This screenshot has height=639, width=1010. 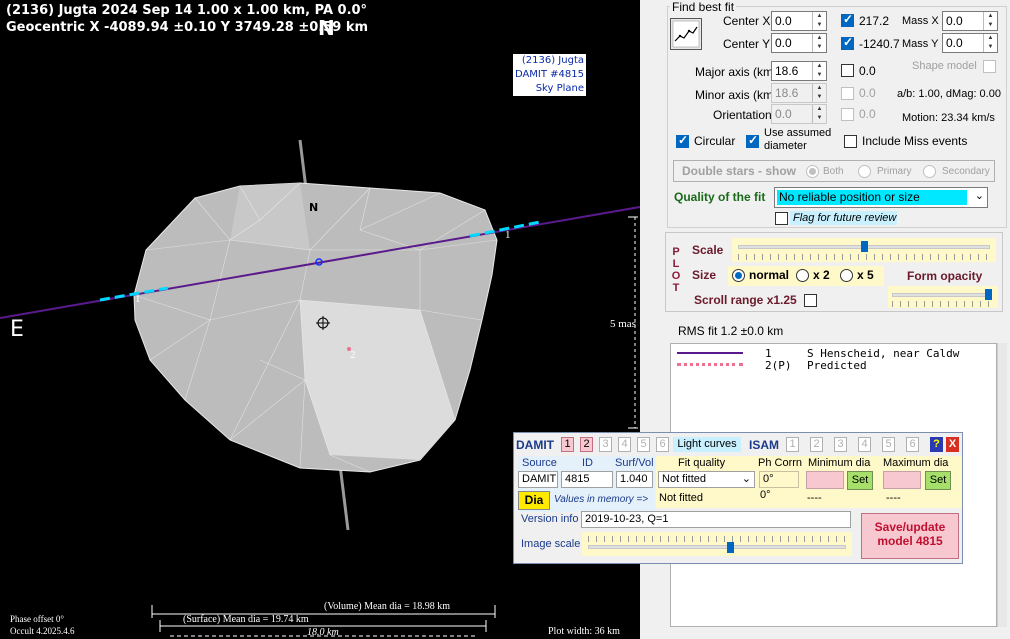 What do you see at coordinates (902, 480) in the screenshot?
I see `max-dia-input` at bounding box center [902, 480].